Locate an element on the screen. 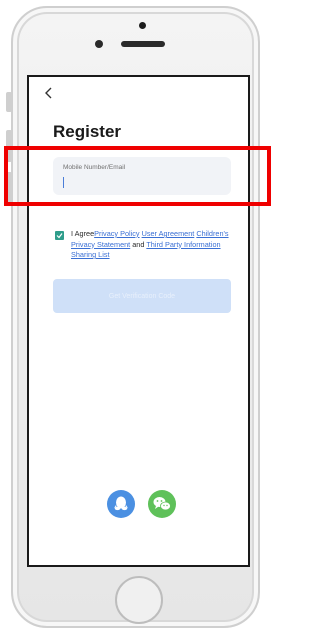 This screenshot has width=320, height=631. camera-sensor is located at coordinates (99, 44).